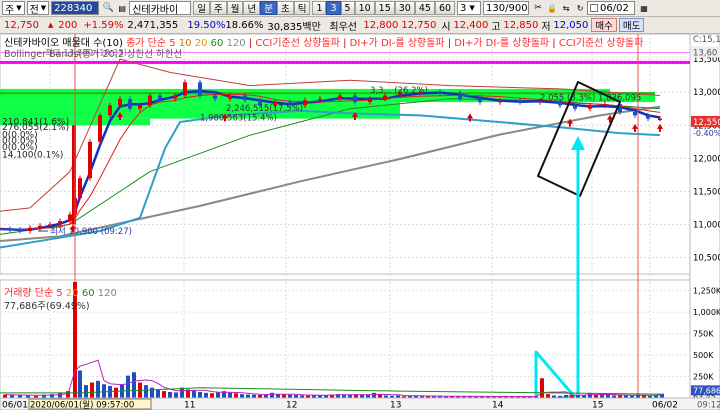 The width and height of the screenshot is (720, 413). Describe the element at coordinates (571, 25) in the screenshot. I see `low-price: 12,050` at that location.